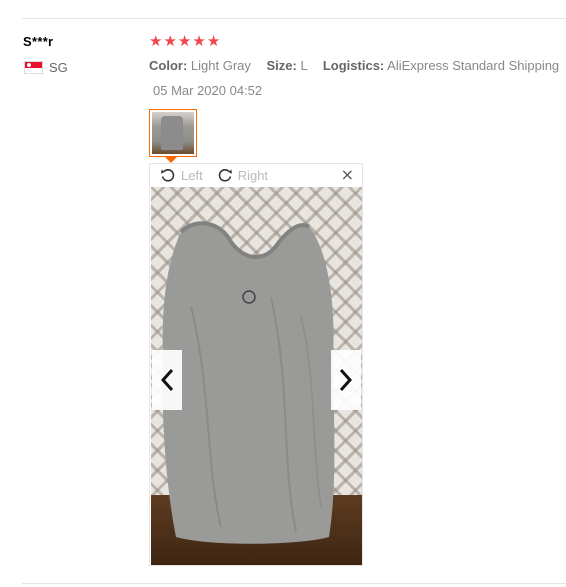 The image size is (566, 587). Describe the element at coordinates (294, 583) in the screenshot. I see `bottom-divider` at that location.